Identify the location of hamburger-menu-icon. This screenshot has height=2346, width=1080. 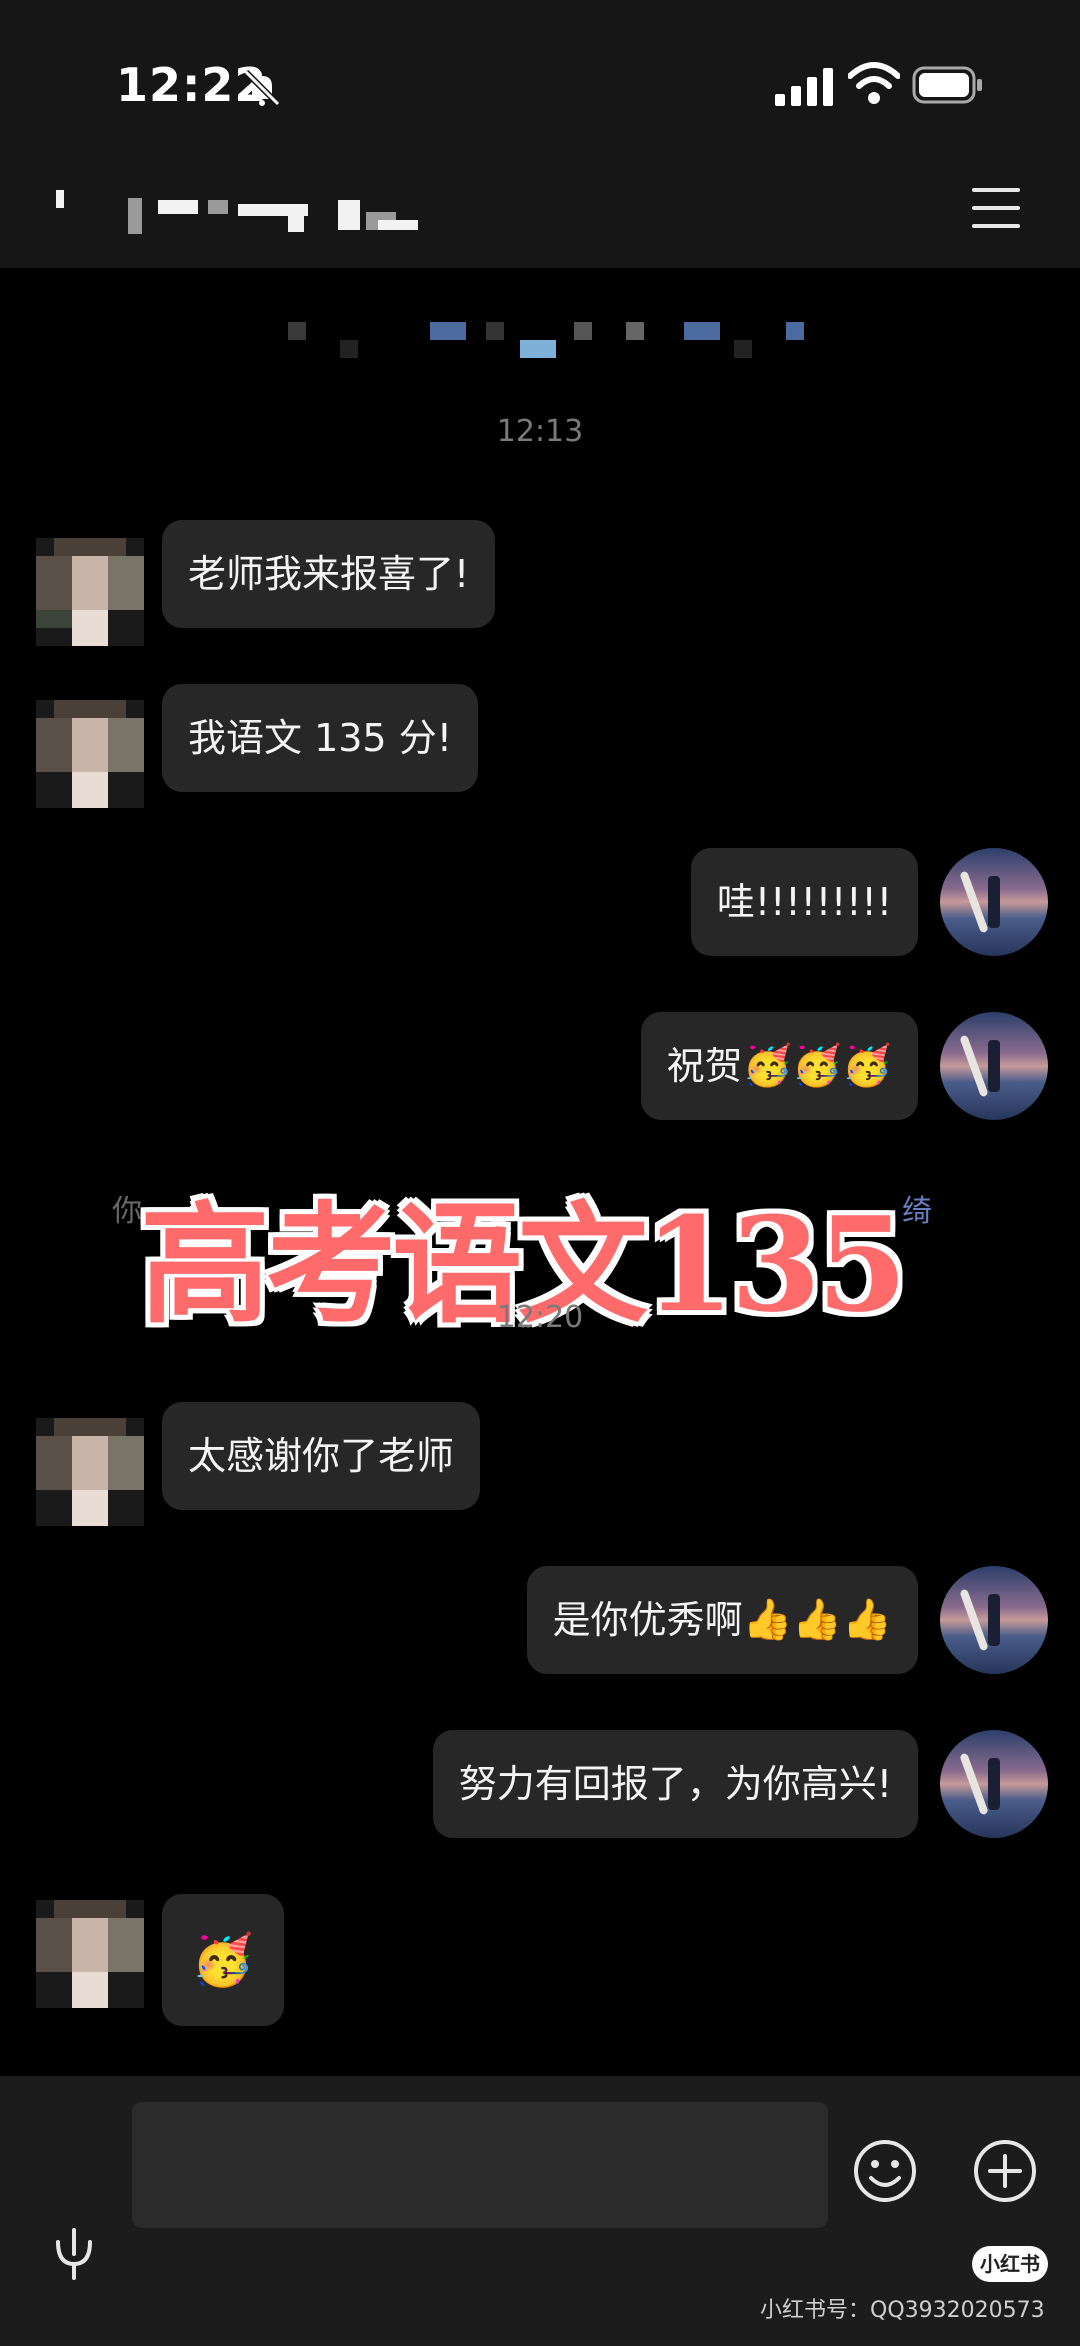
(997, 208).